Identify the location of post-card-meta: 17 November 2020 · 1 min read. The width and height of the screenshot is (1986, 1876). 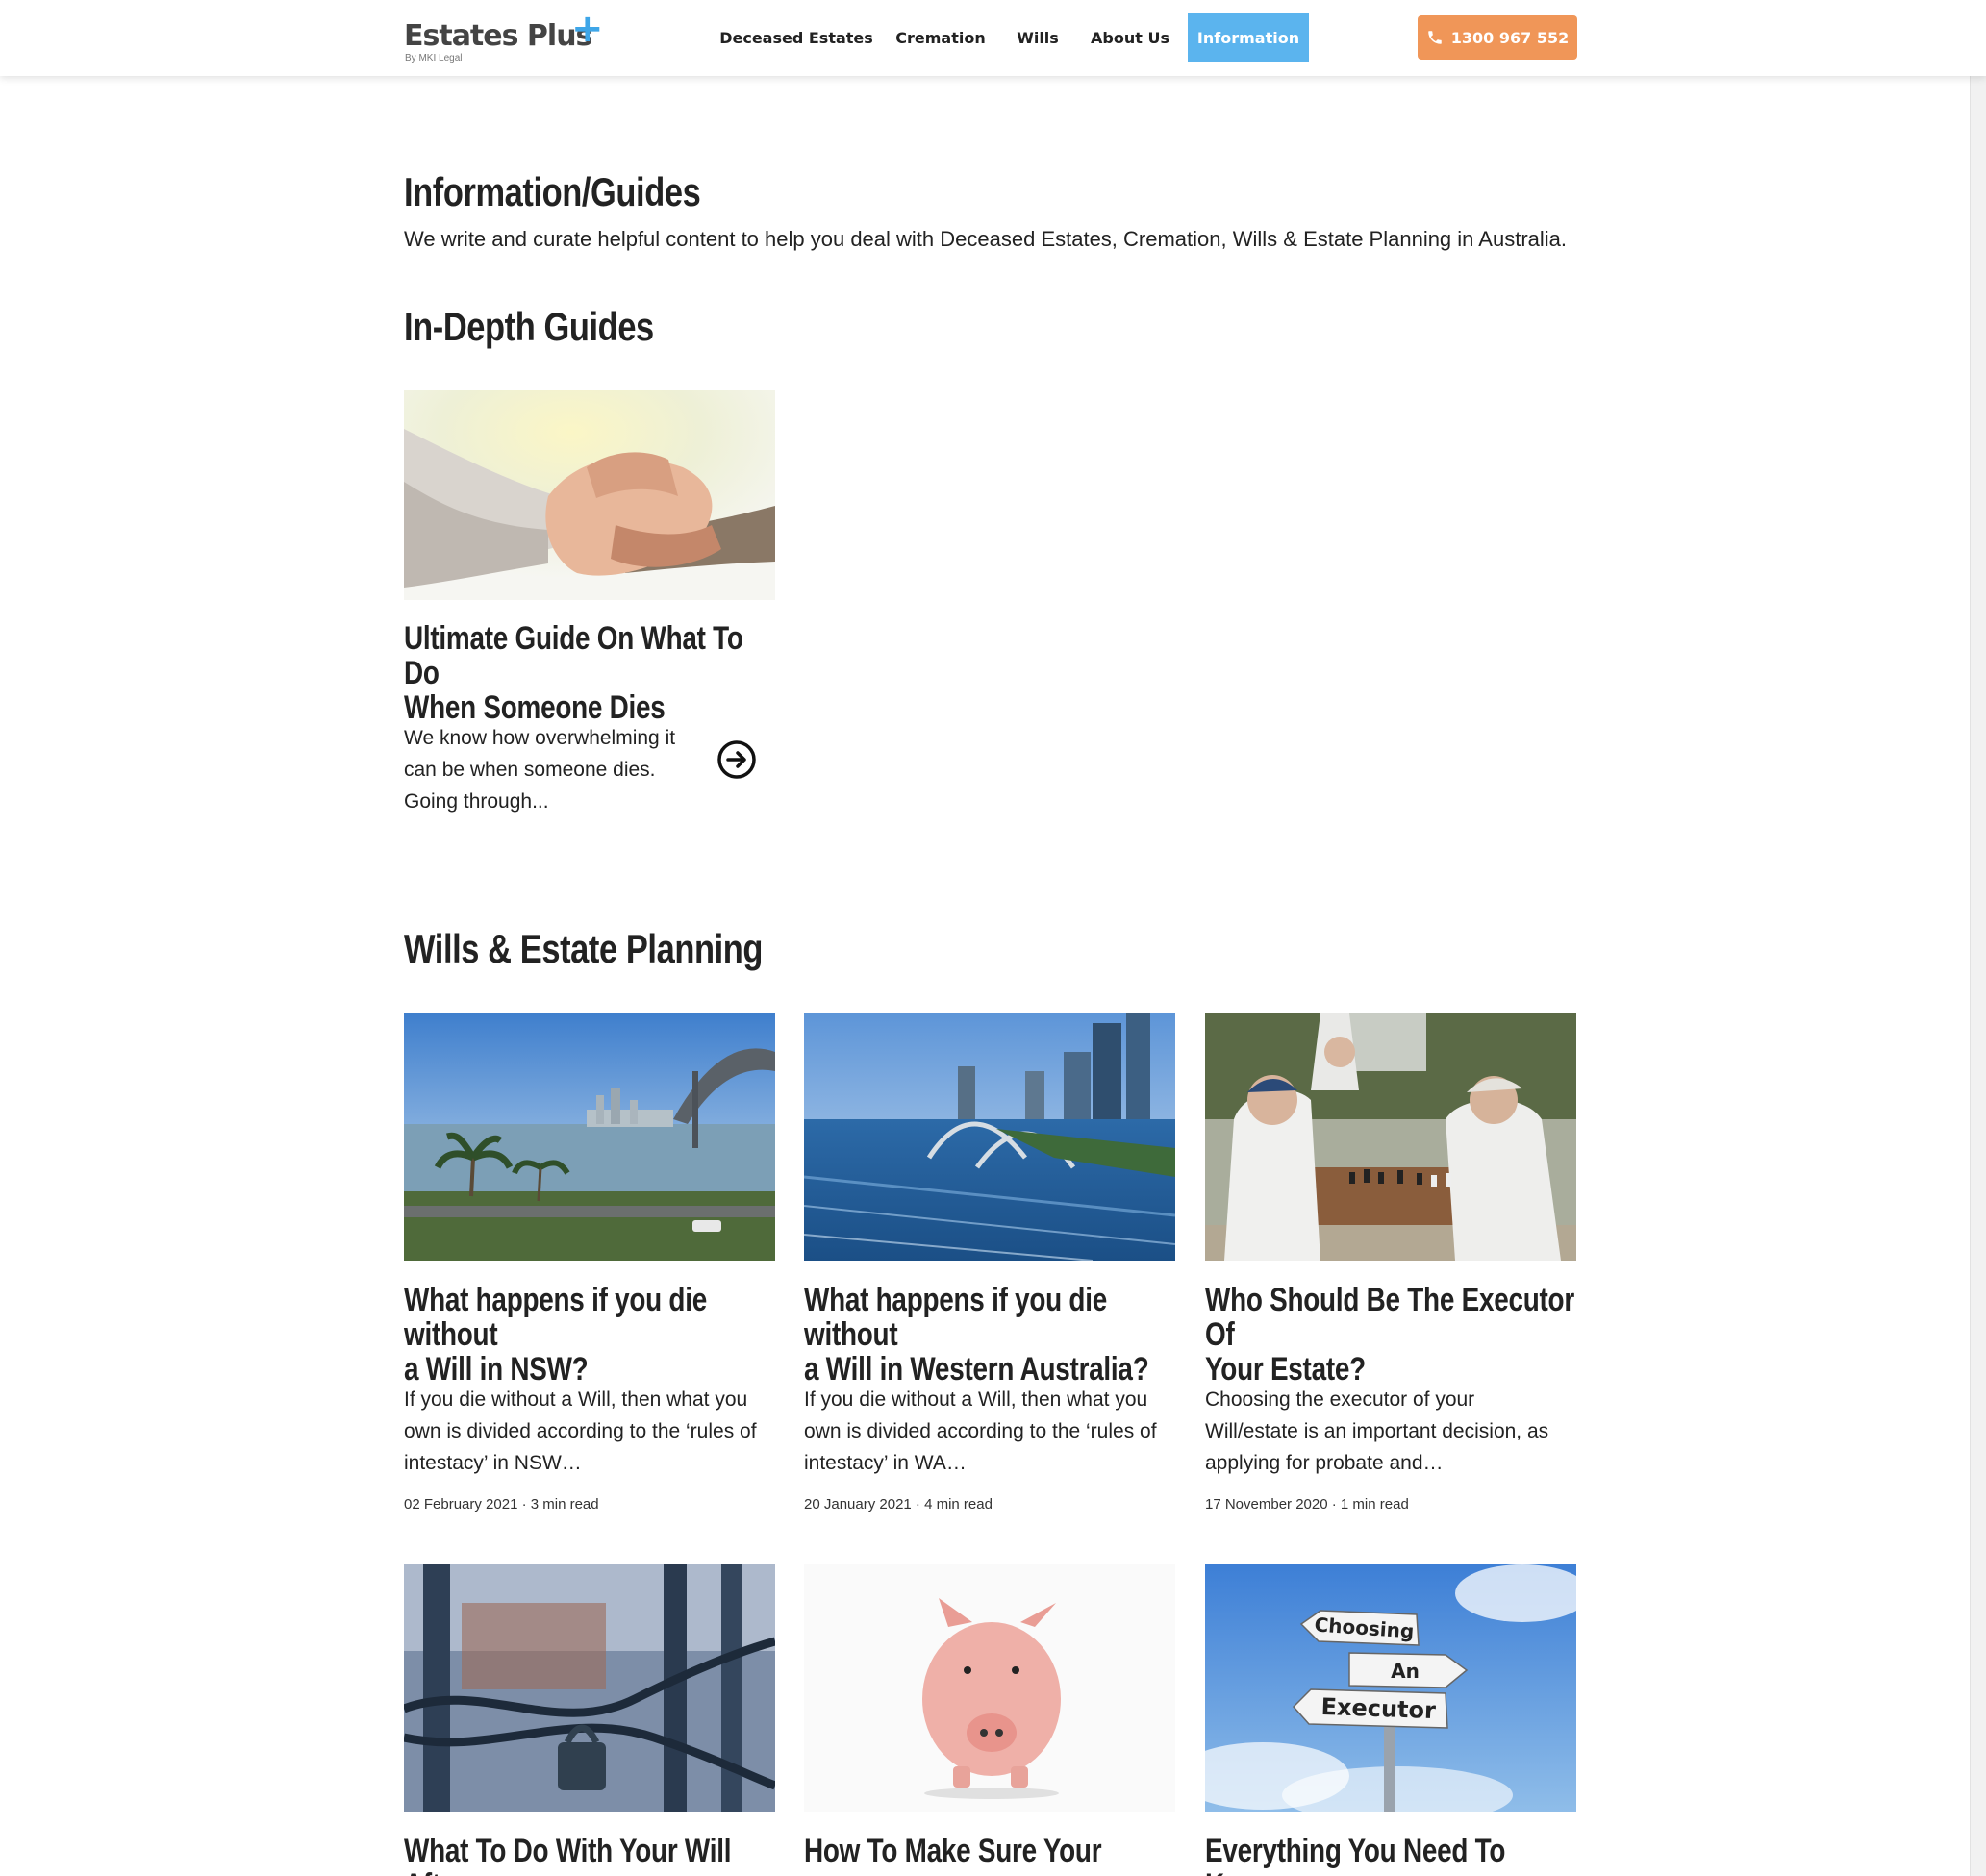
(1307, 1504).